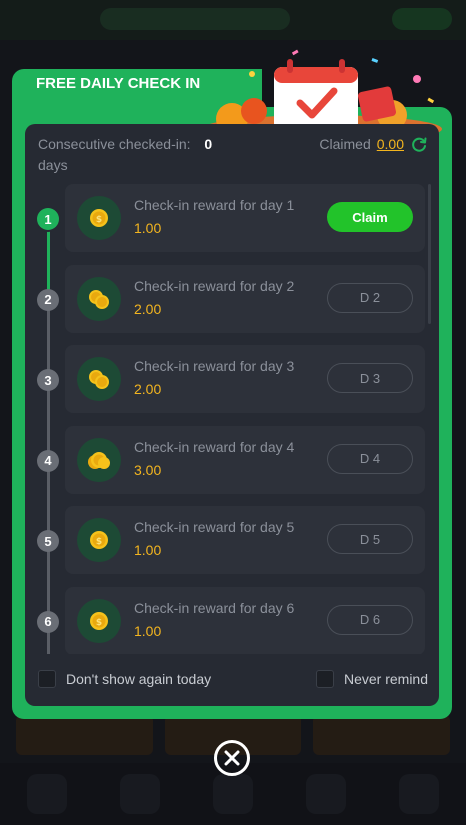 The image size is (466, 825). Describe the element at coordinates (48, 299) in the screenshot. I see `step-indicator: 2` at that location.